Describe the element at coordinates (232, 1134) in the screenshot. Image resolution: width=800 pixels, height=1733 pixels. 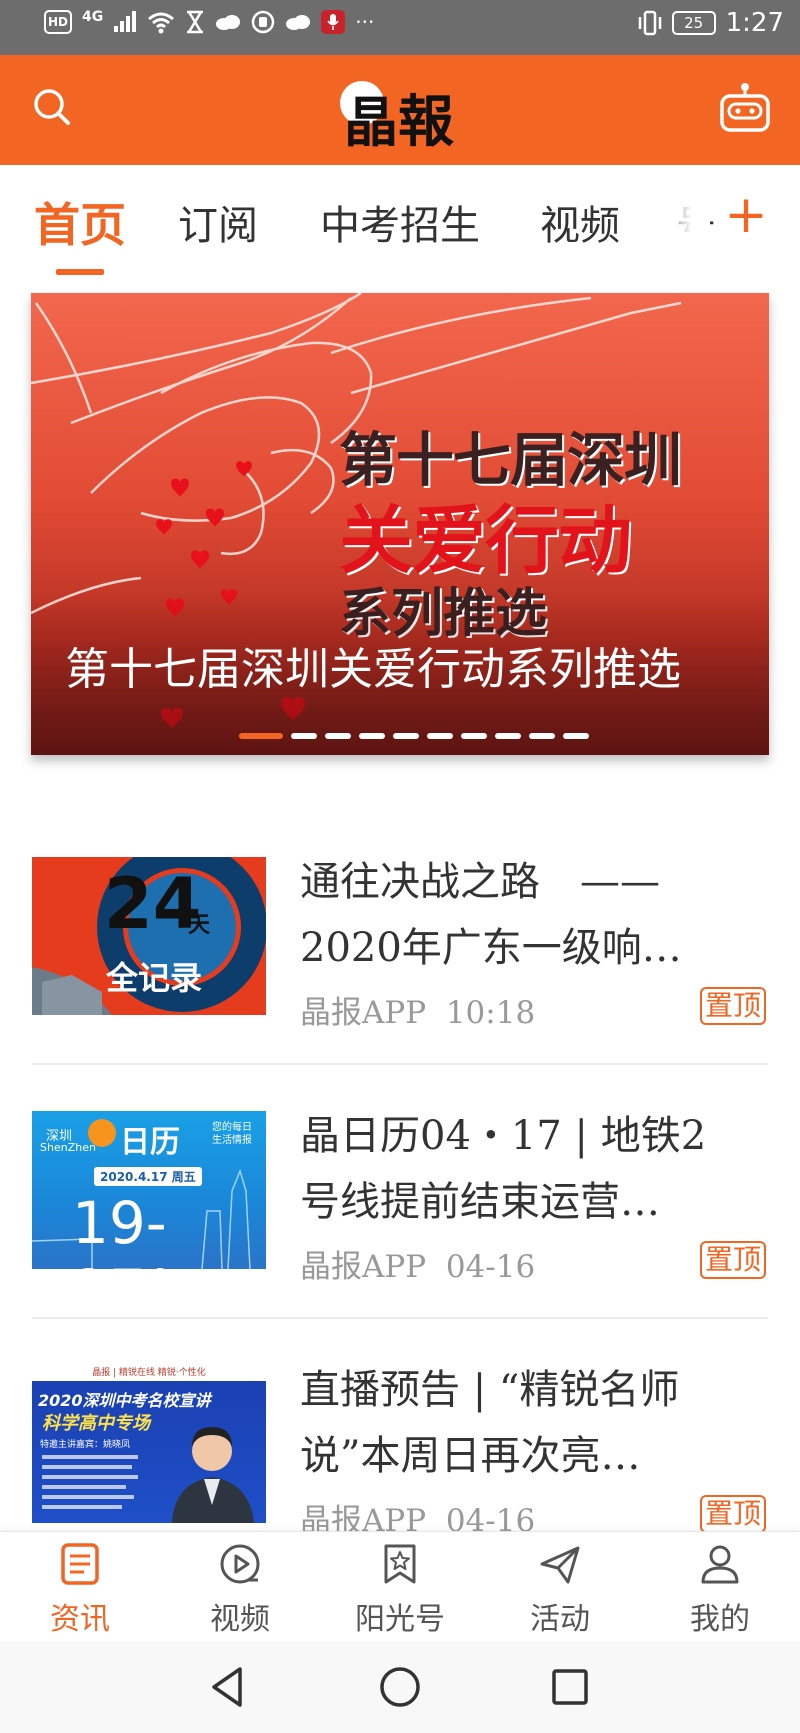
I see `thumb-slogan: 您的每日生活情报` at that location.